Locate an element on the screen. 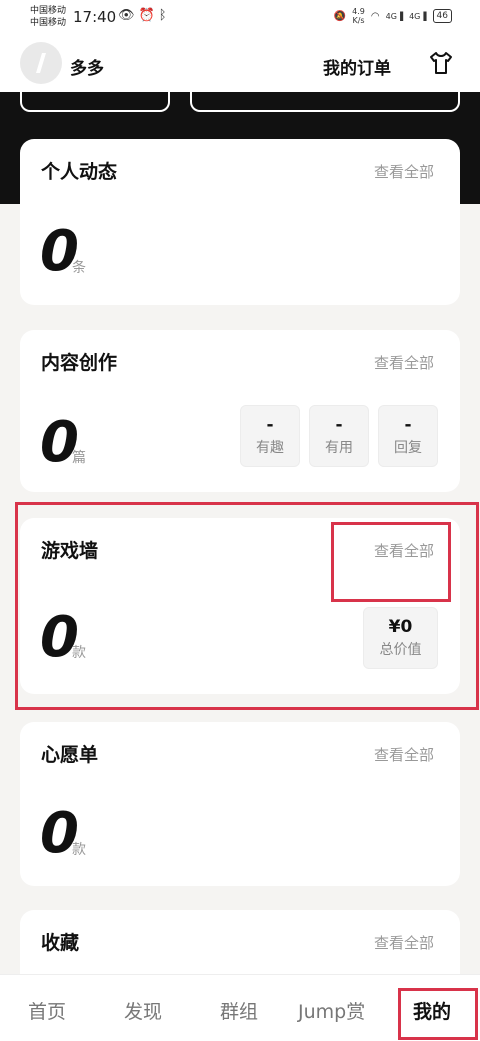 This screenshot has height=1041, width=480. carrier-1: 中国移动 is located at coordinates (48, 11).